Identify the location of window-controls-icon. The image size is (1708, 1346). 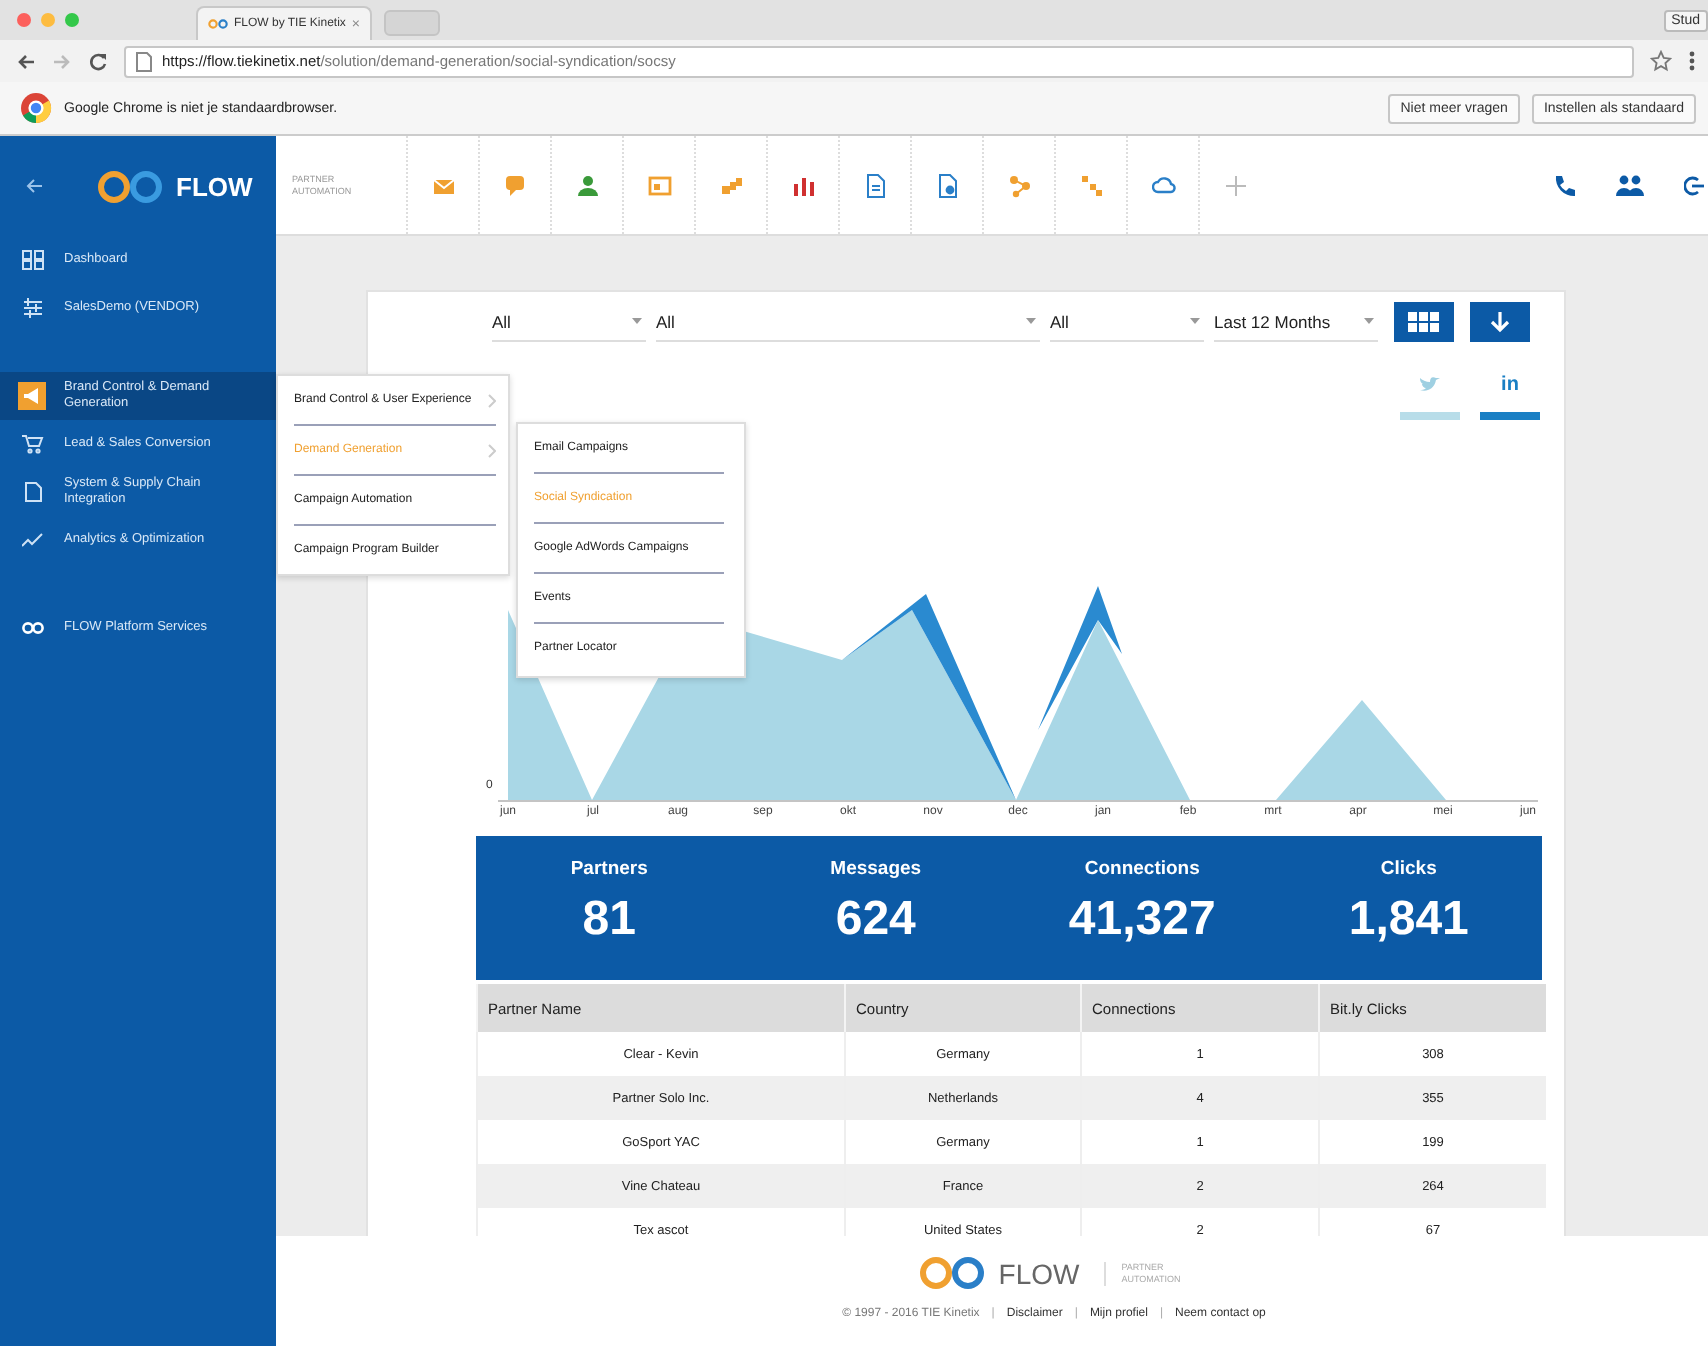
(50, 20).